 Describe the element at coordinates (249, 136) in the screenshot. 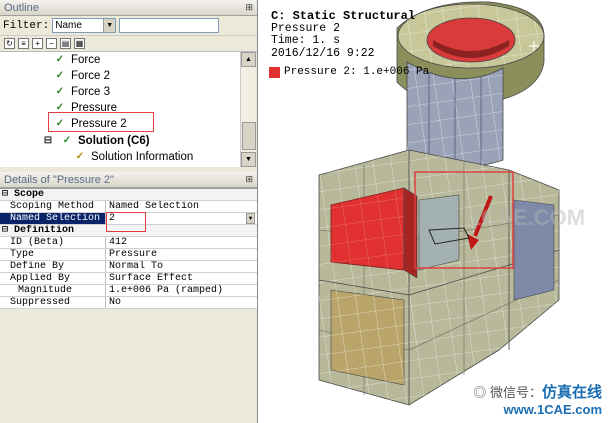

I see `scroll-thumb` at that location.